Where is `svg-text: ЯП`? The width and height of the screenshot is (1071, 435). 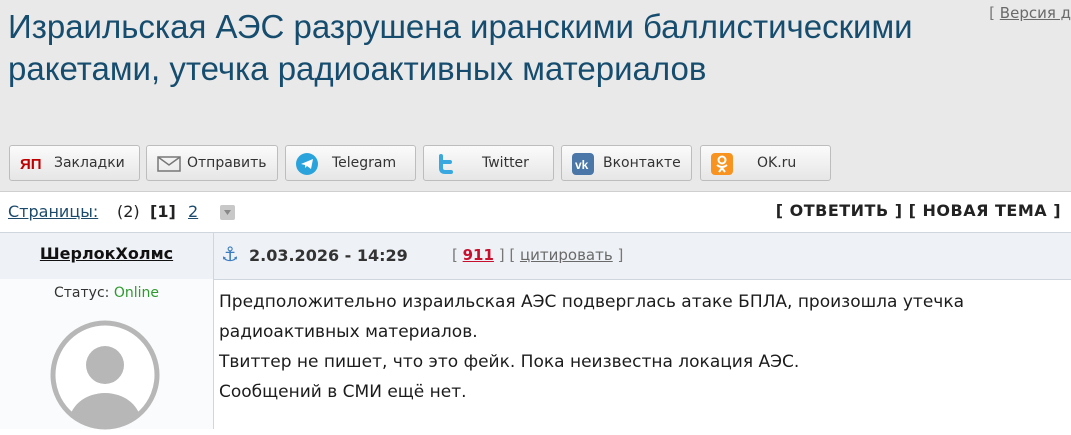 svg-text: ЯП is located at coordinates (31, 164).